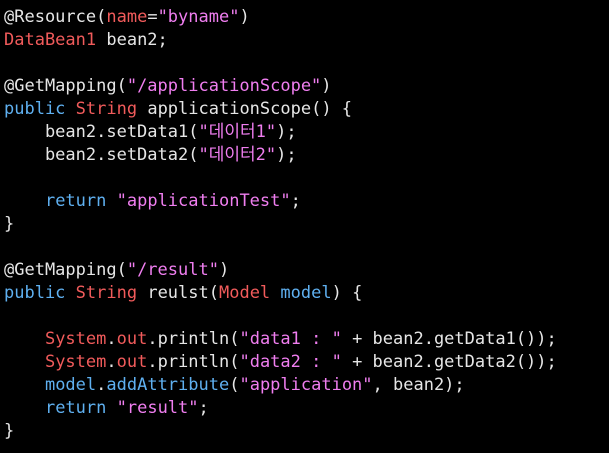  Describe the element at coordinates (132, 40) in the screenshot. I see `code-token: bean2;` at that location.